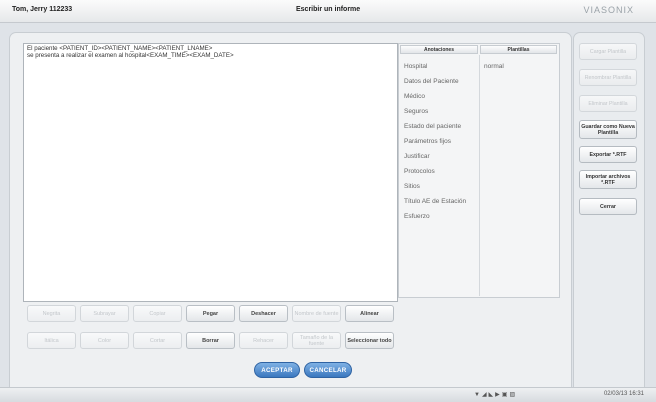  What do you see at coordinates (417, 156) in the screenshot?
I see `annotation-item: Justificar` at bounding box center [417, 156].